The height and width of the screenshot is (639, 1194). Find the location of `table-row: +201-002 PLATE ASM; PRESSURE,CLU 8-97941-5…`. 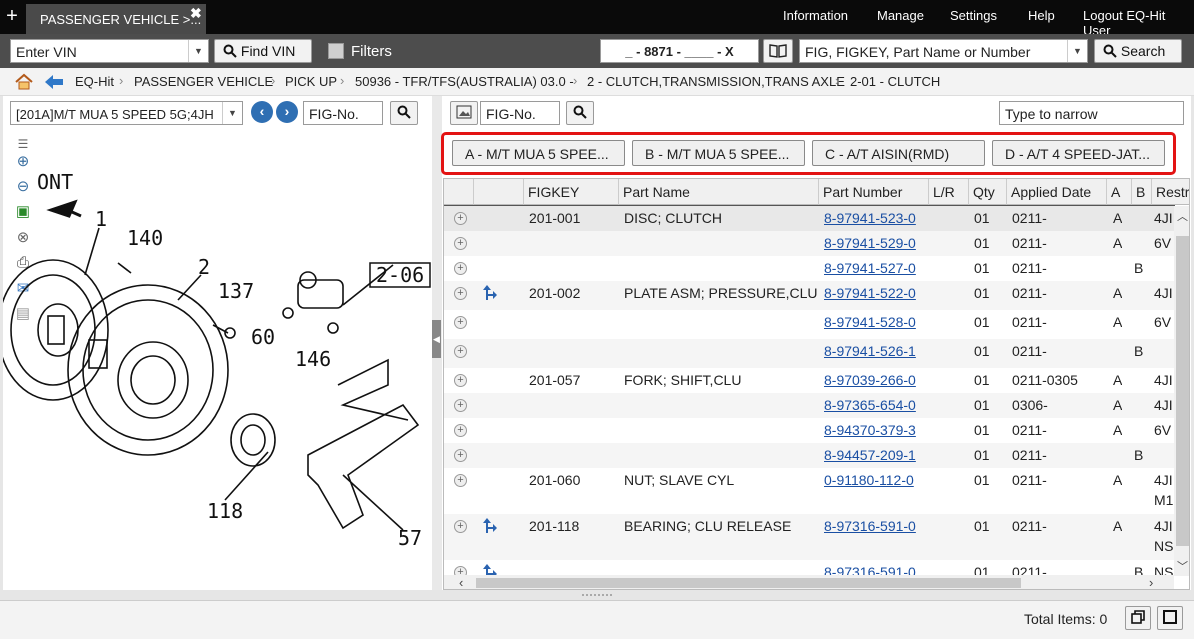

table-row: +201-002 PLATE ASM; PRESSURE,CLU 8-97941-5… is located at coordinates (809, 295).